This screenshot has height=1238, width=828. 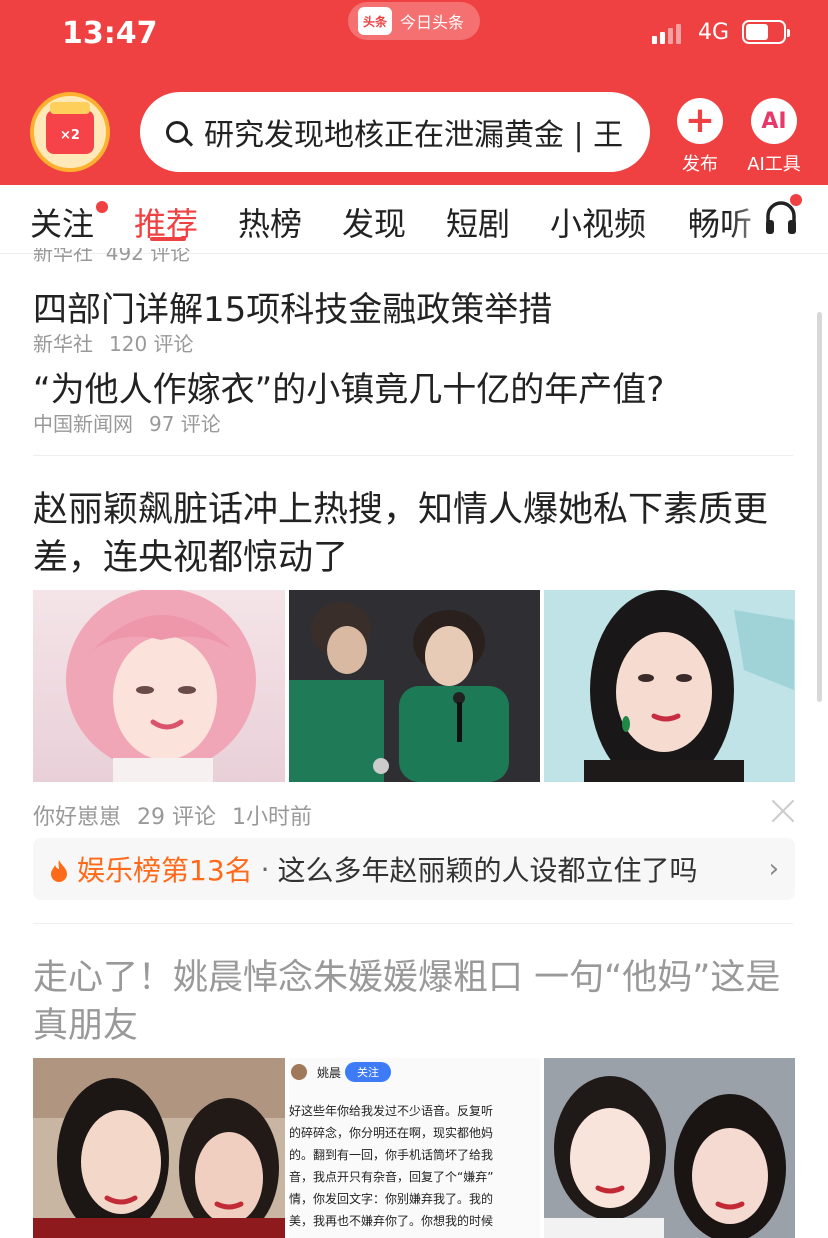 What do you see at coordinates (165, 870) in the screenshot?
I see `hot-rank-label: 娱乐榜第13名` at bounding box center [165, 870].